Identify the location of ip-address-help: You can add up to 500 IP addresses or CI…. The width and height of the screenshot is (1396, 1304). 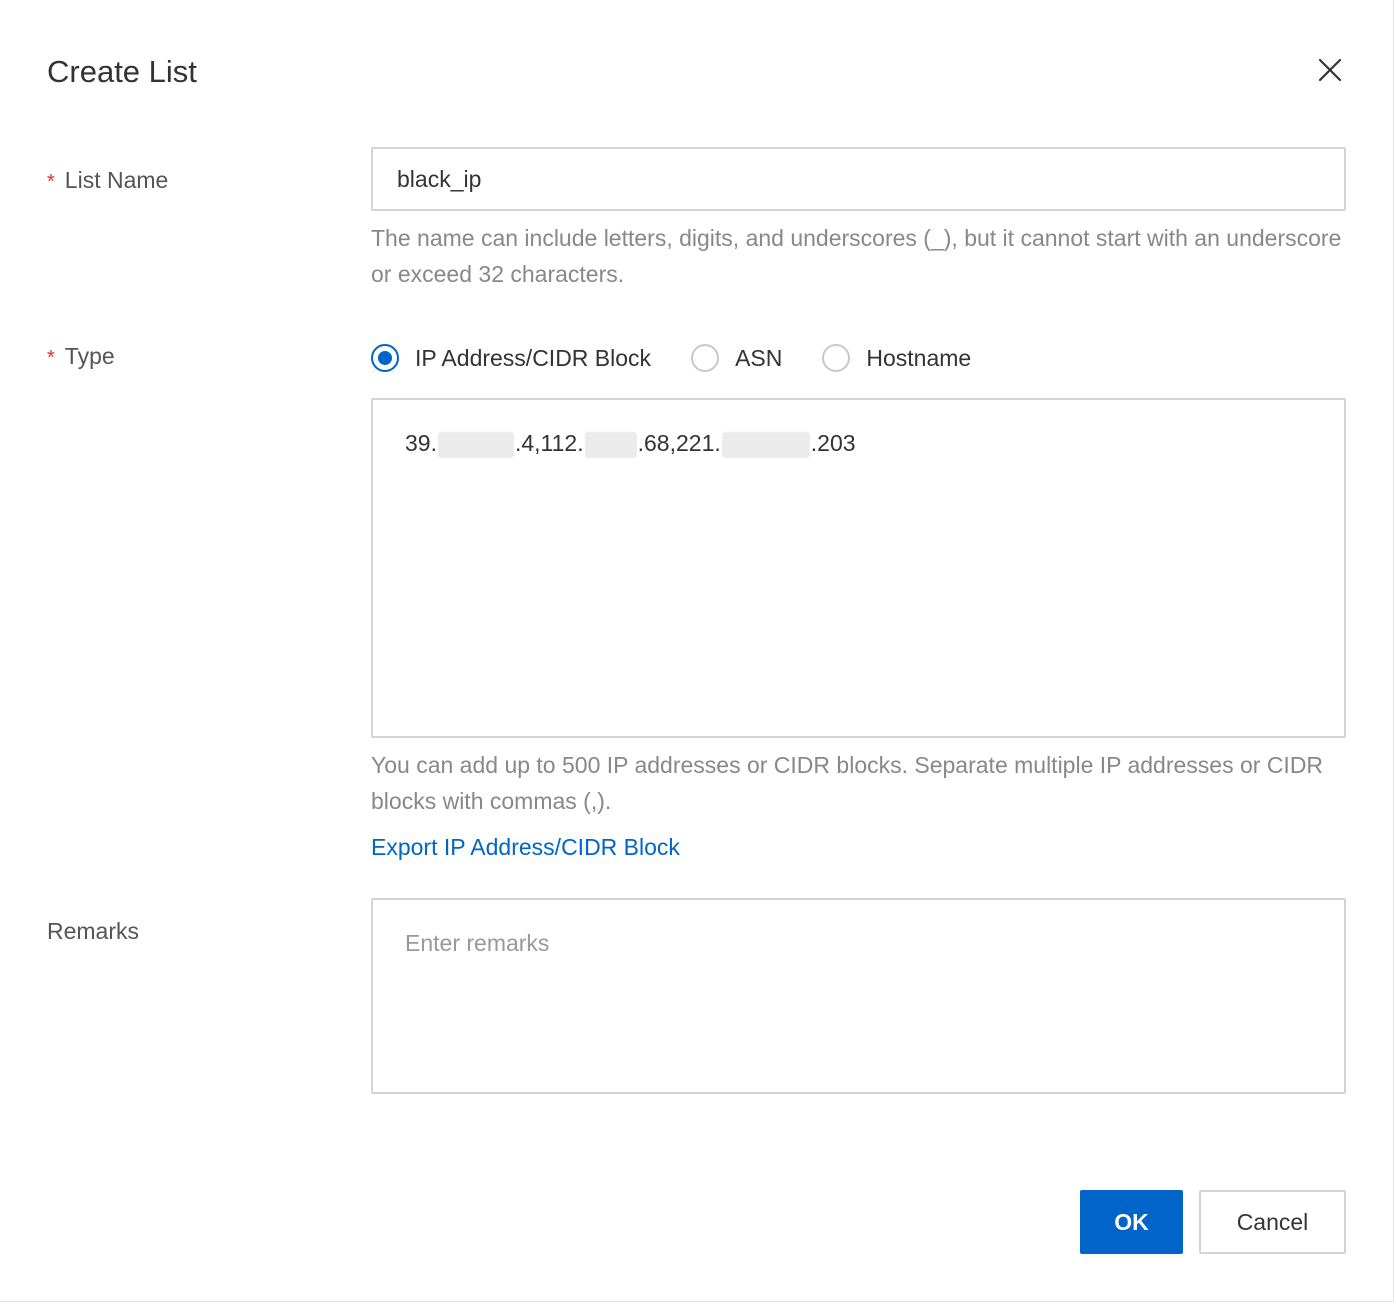
(847, 783).